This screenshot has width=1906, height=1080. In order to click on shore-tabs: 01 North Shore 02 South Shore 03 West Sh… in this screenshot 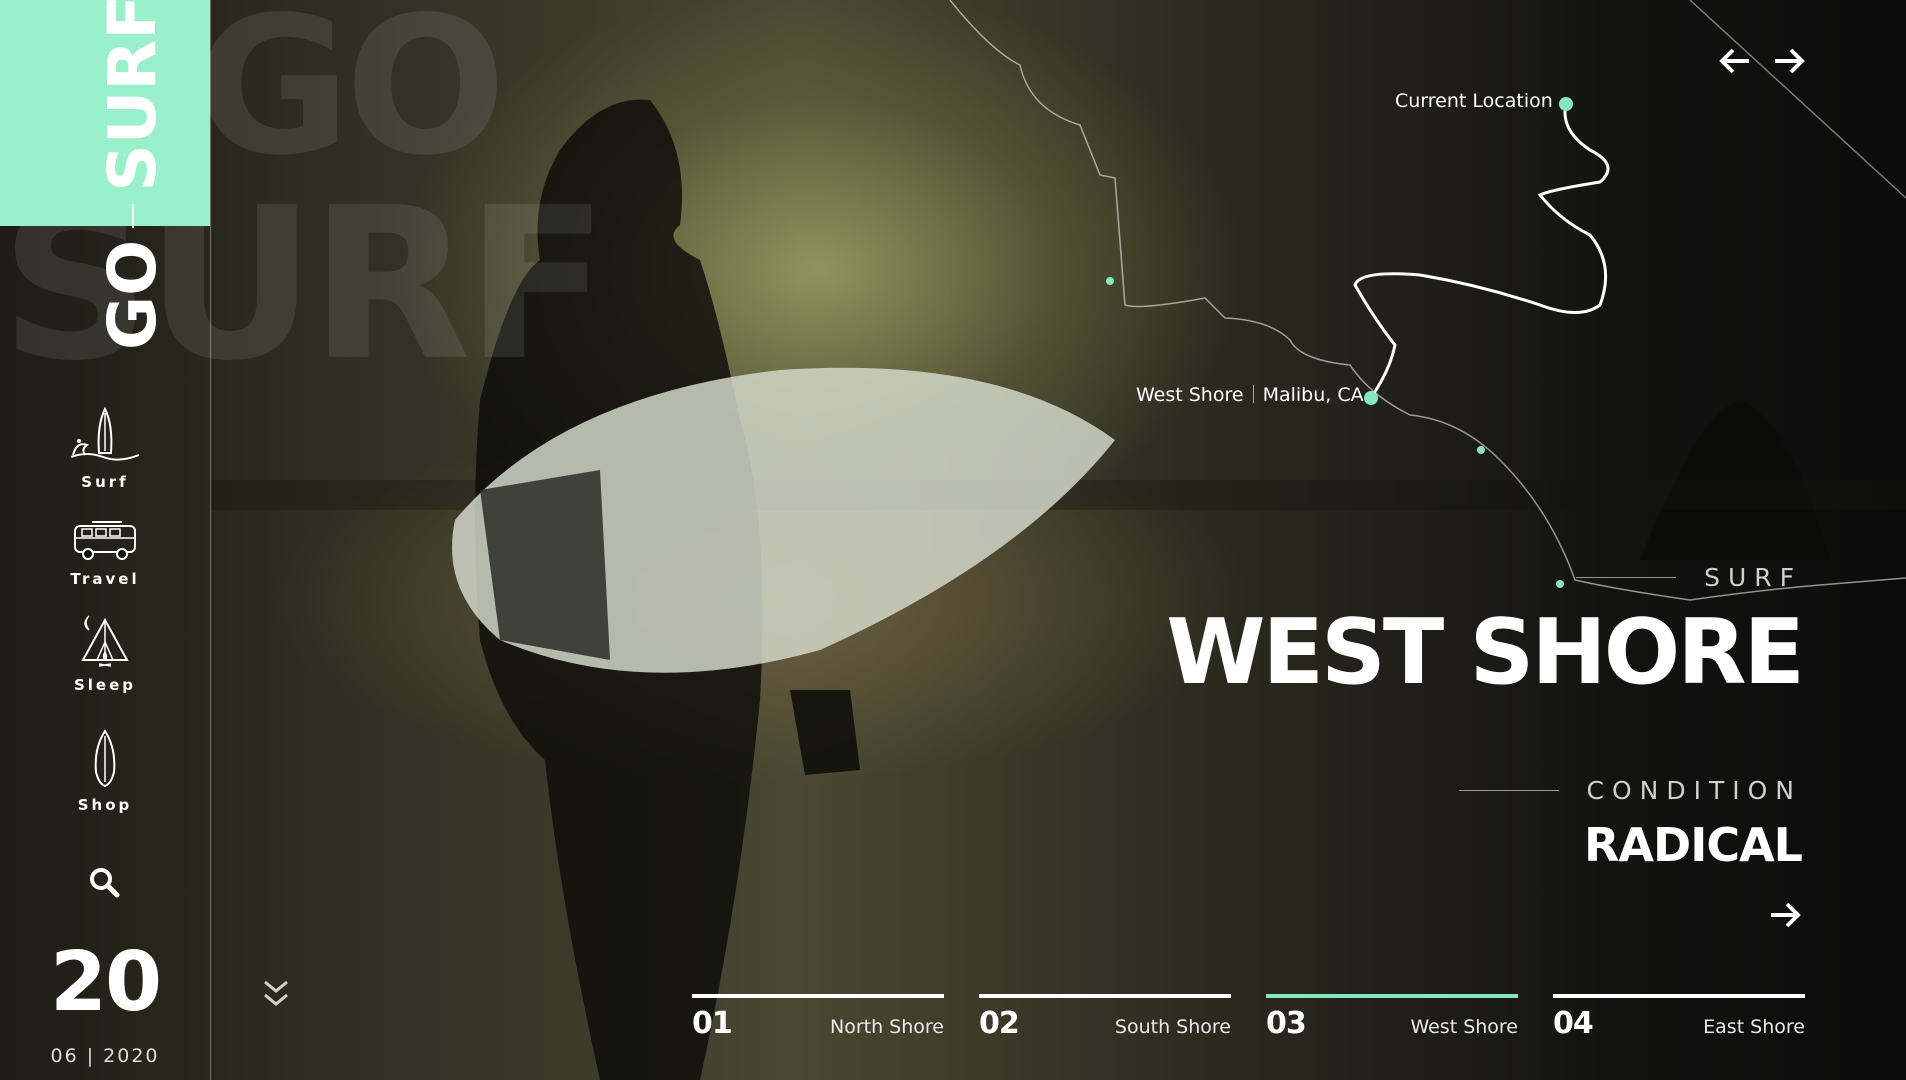, I will do `click(1248, 1017)`.